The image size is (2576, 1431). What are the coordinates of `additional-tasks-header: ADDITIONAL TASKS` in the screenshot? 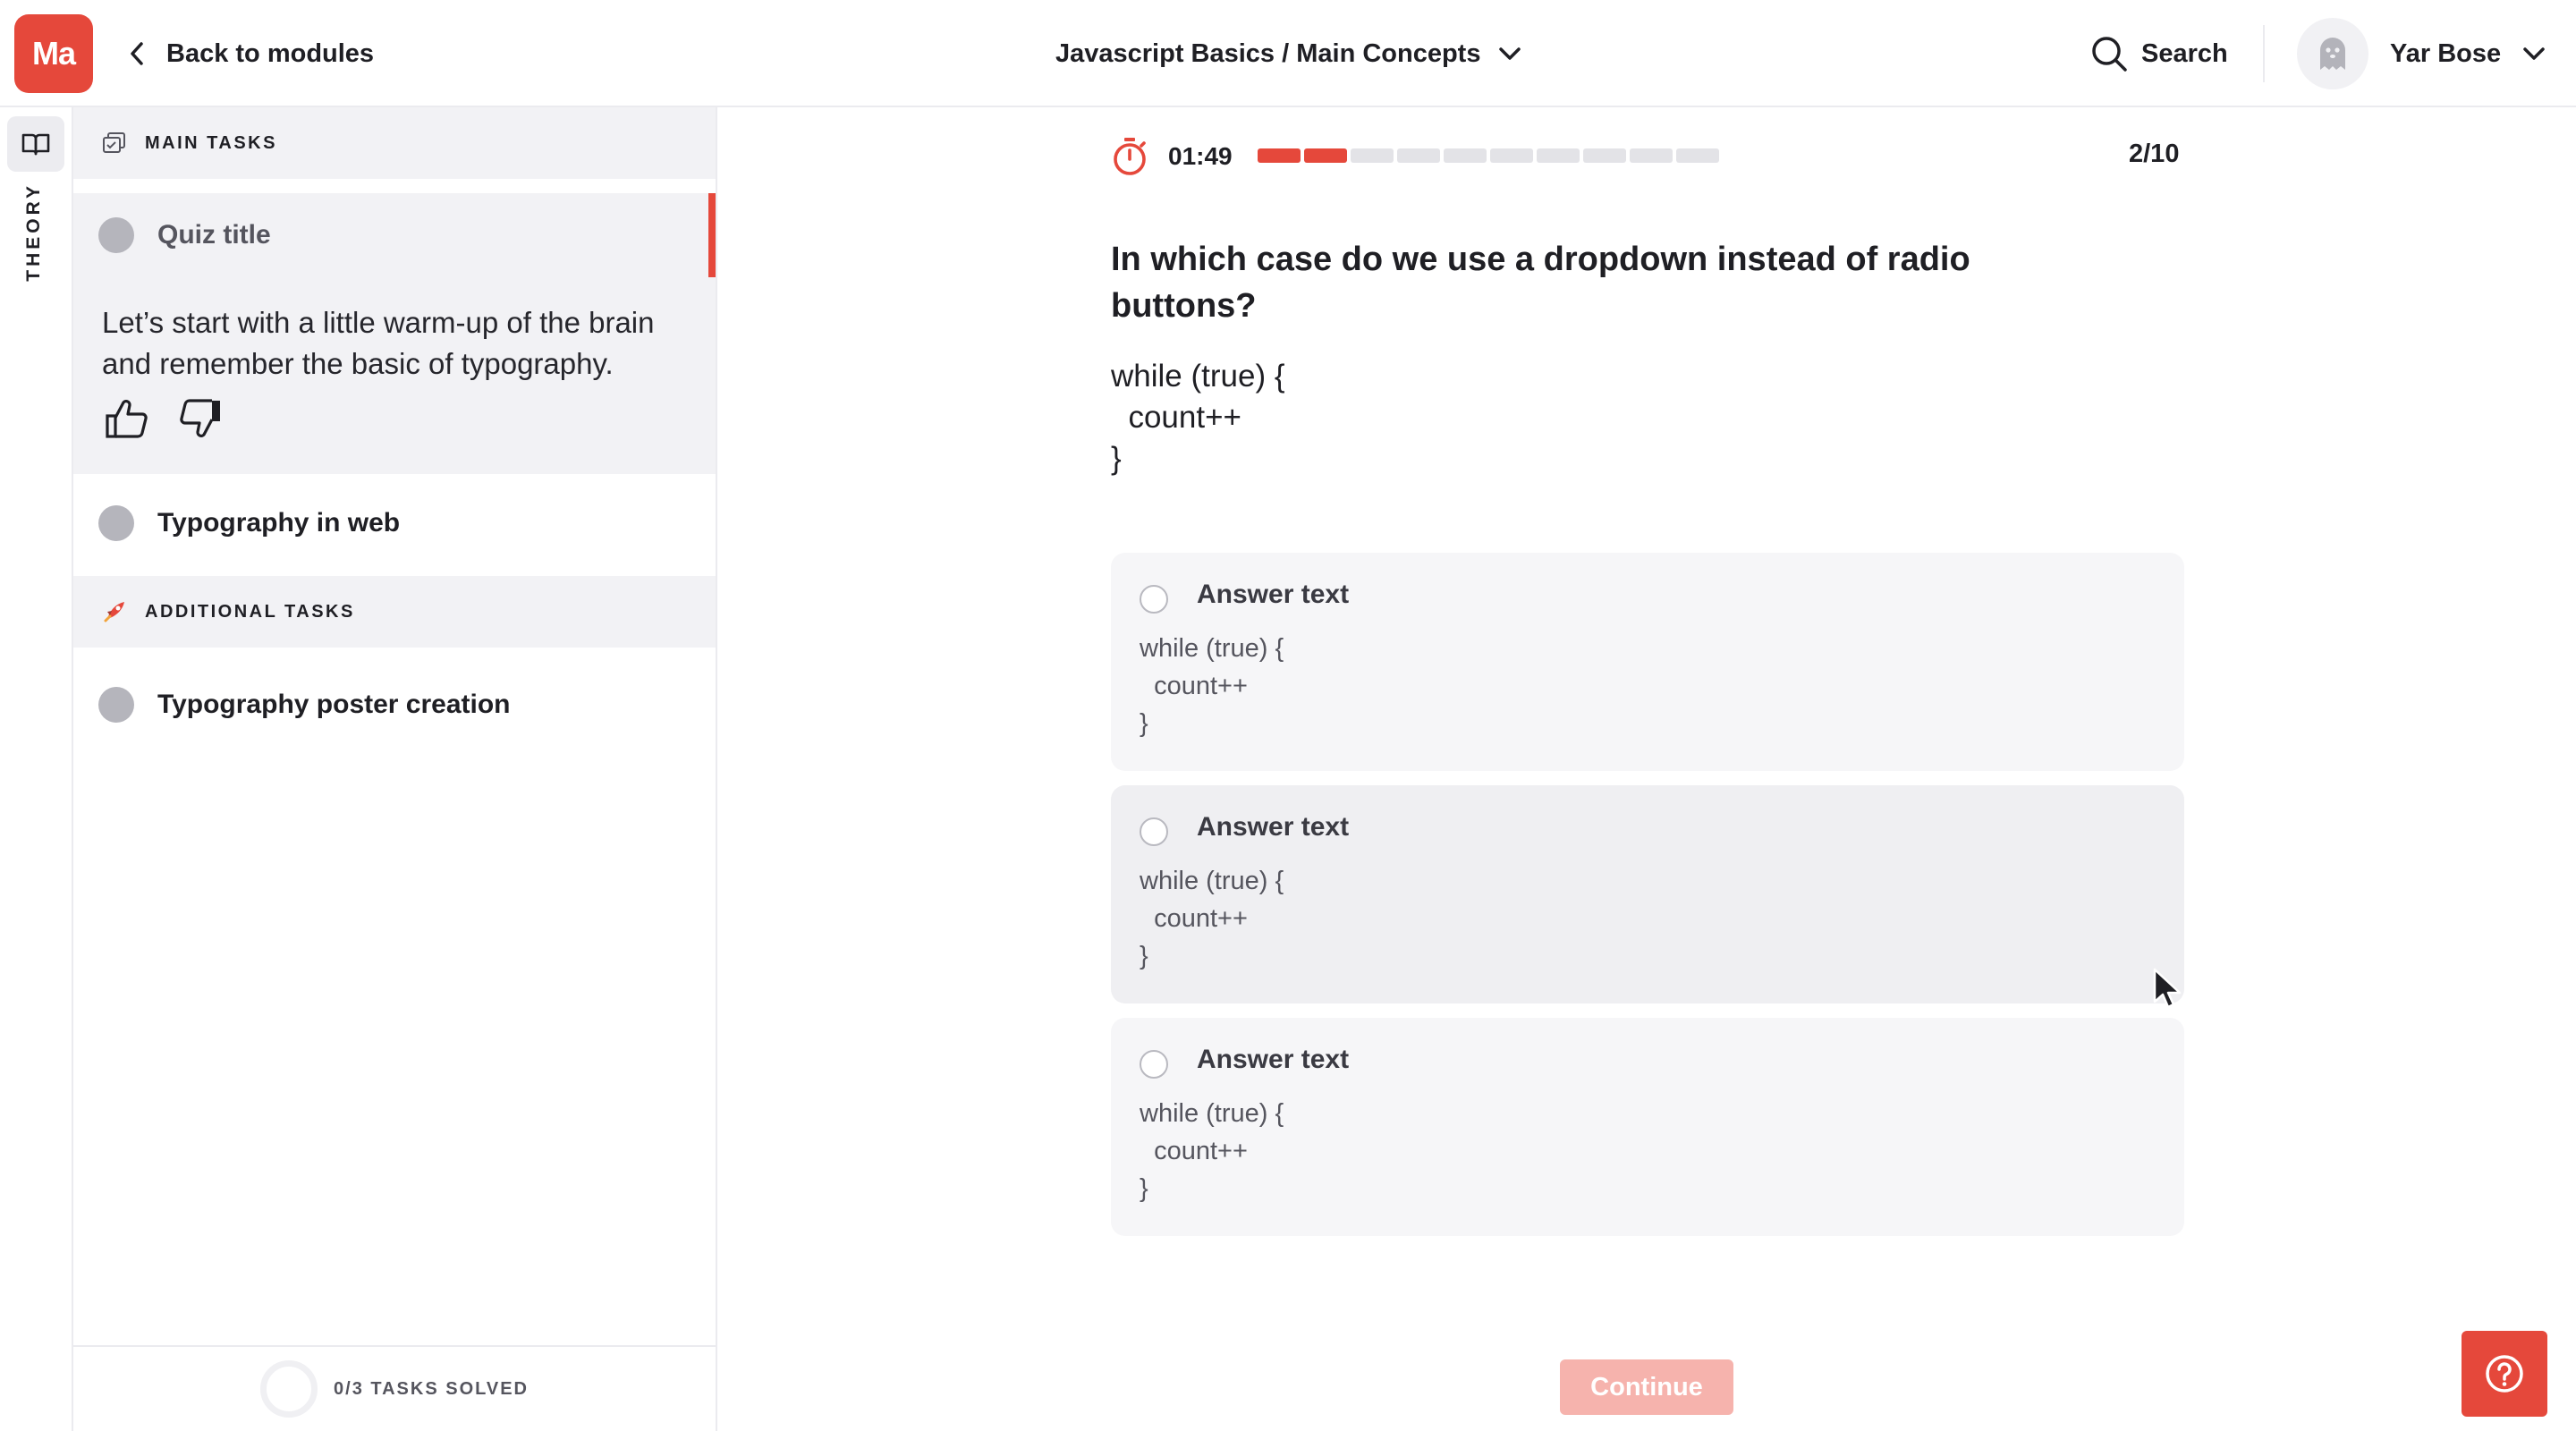 It's located at (394, 612).